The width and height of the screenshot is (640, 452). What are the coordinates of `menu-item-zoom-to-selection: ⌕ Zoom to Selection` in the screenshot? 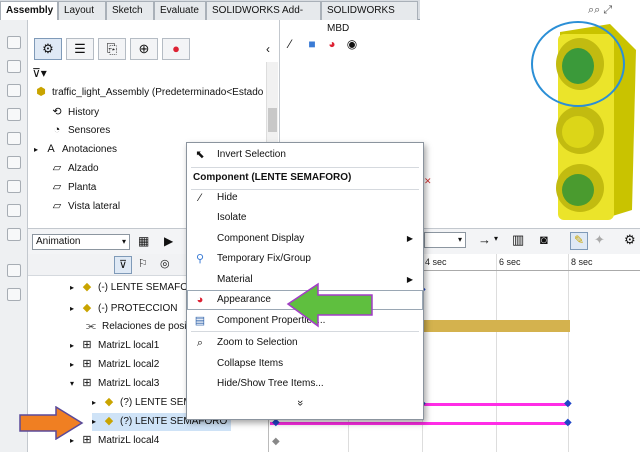 It's located at (305, 343).